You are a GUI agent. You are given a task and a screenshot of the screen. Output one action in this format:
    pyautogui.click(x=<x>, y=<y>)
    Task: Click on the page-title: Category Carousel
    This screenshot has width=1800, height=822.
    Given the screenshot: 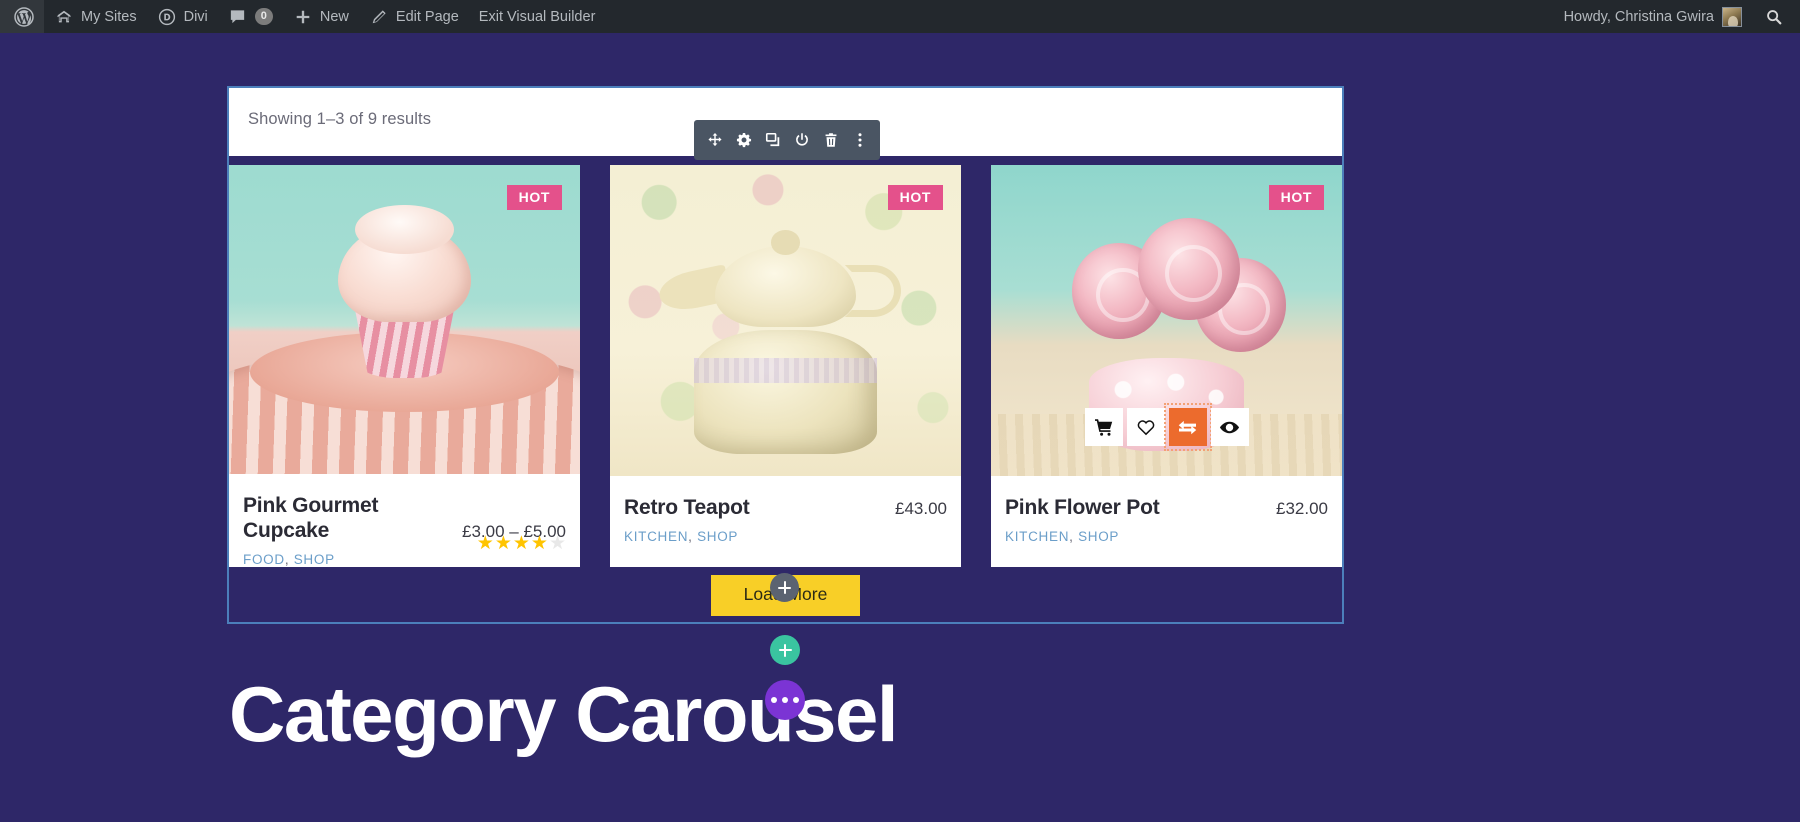 What is the action you would take?
    pyautogui.click(x=564, y=715)
    